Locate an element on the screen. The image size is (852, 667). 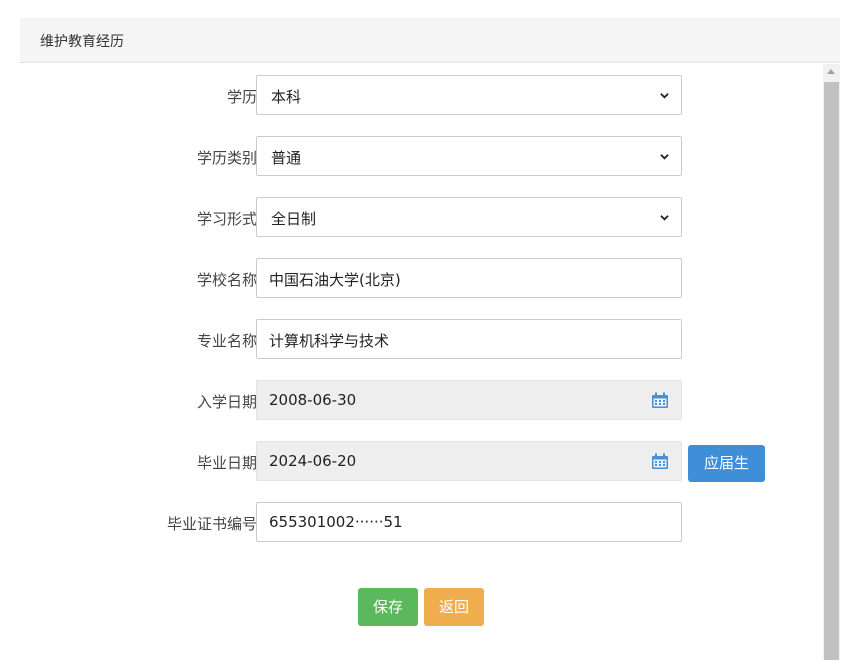
scroll-thumb is located at coordinates (831, 371).